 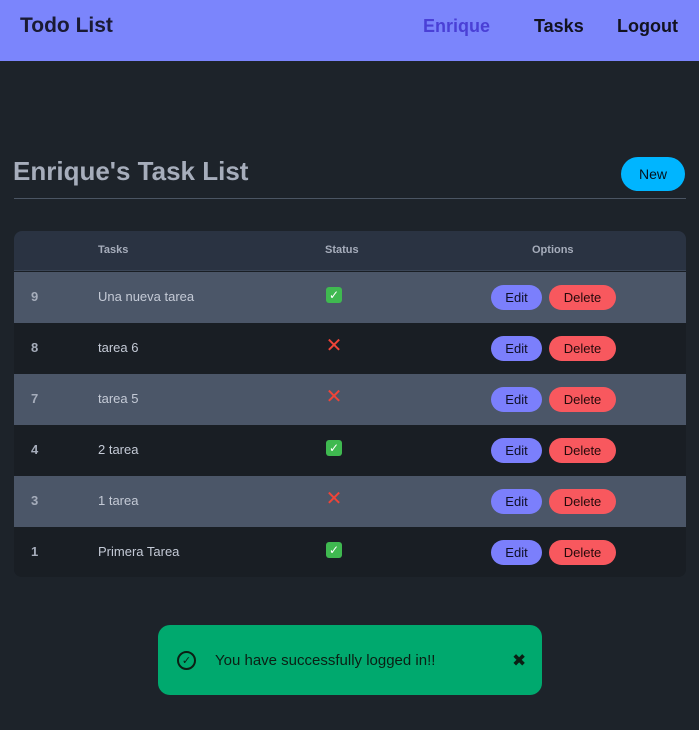 What do you see at coordinates (118, 347) in the screenshot?
I see `task-name: tarea 6` at bounding box center [118, 347].